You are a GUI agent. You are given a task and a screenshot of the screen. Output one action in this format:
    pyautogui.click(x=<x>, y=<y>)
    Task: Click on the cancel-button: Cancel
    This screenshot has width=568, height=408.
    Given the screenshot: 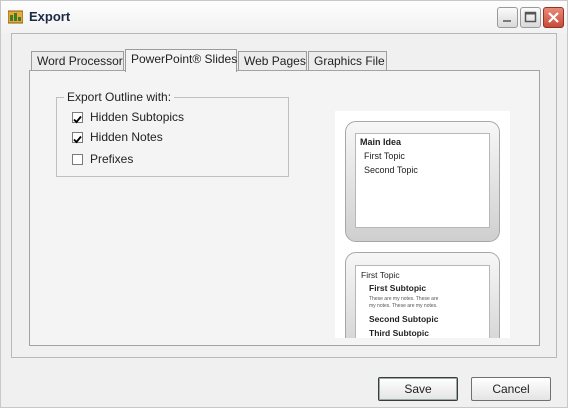 What is the action you would take?
    pyautogui.click(x=511, y=389)
    